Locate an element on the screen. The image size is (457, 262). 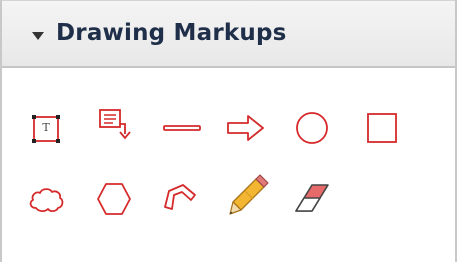
text-callout-icon is located at coordinates (115, 124).